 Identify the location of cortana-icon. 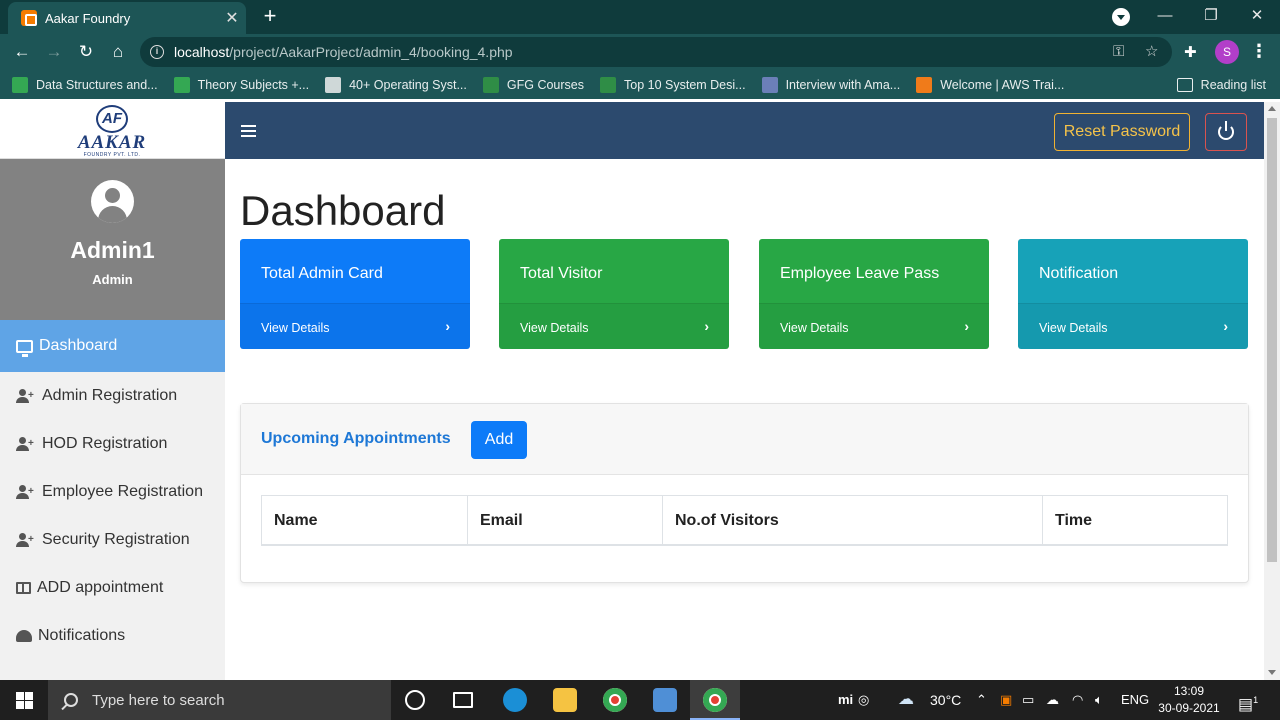
(415, 700).